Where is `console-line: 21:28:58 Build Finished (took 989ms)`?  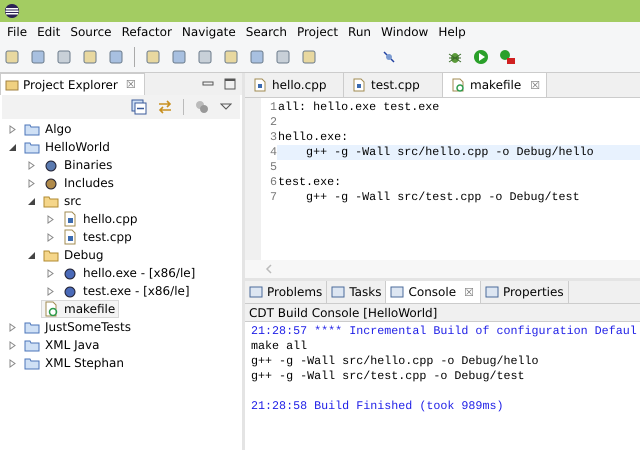
console-line: 21:28:58 Build Finished (took 989ms) is located at coordinates (377, 406).